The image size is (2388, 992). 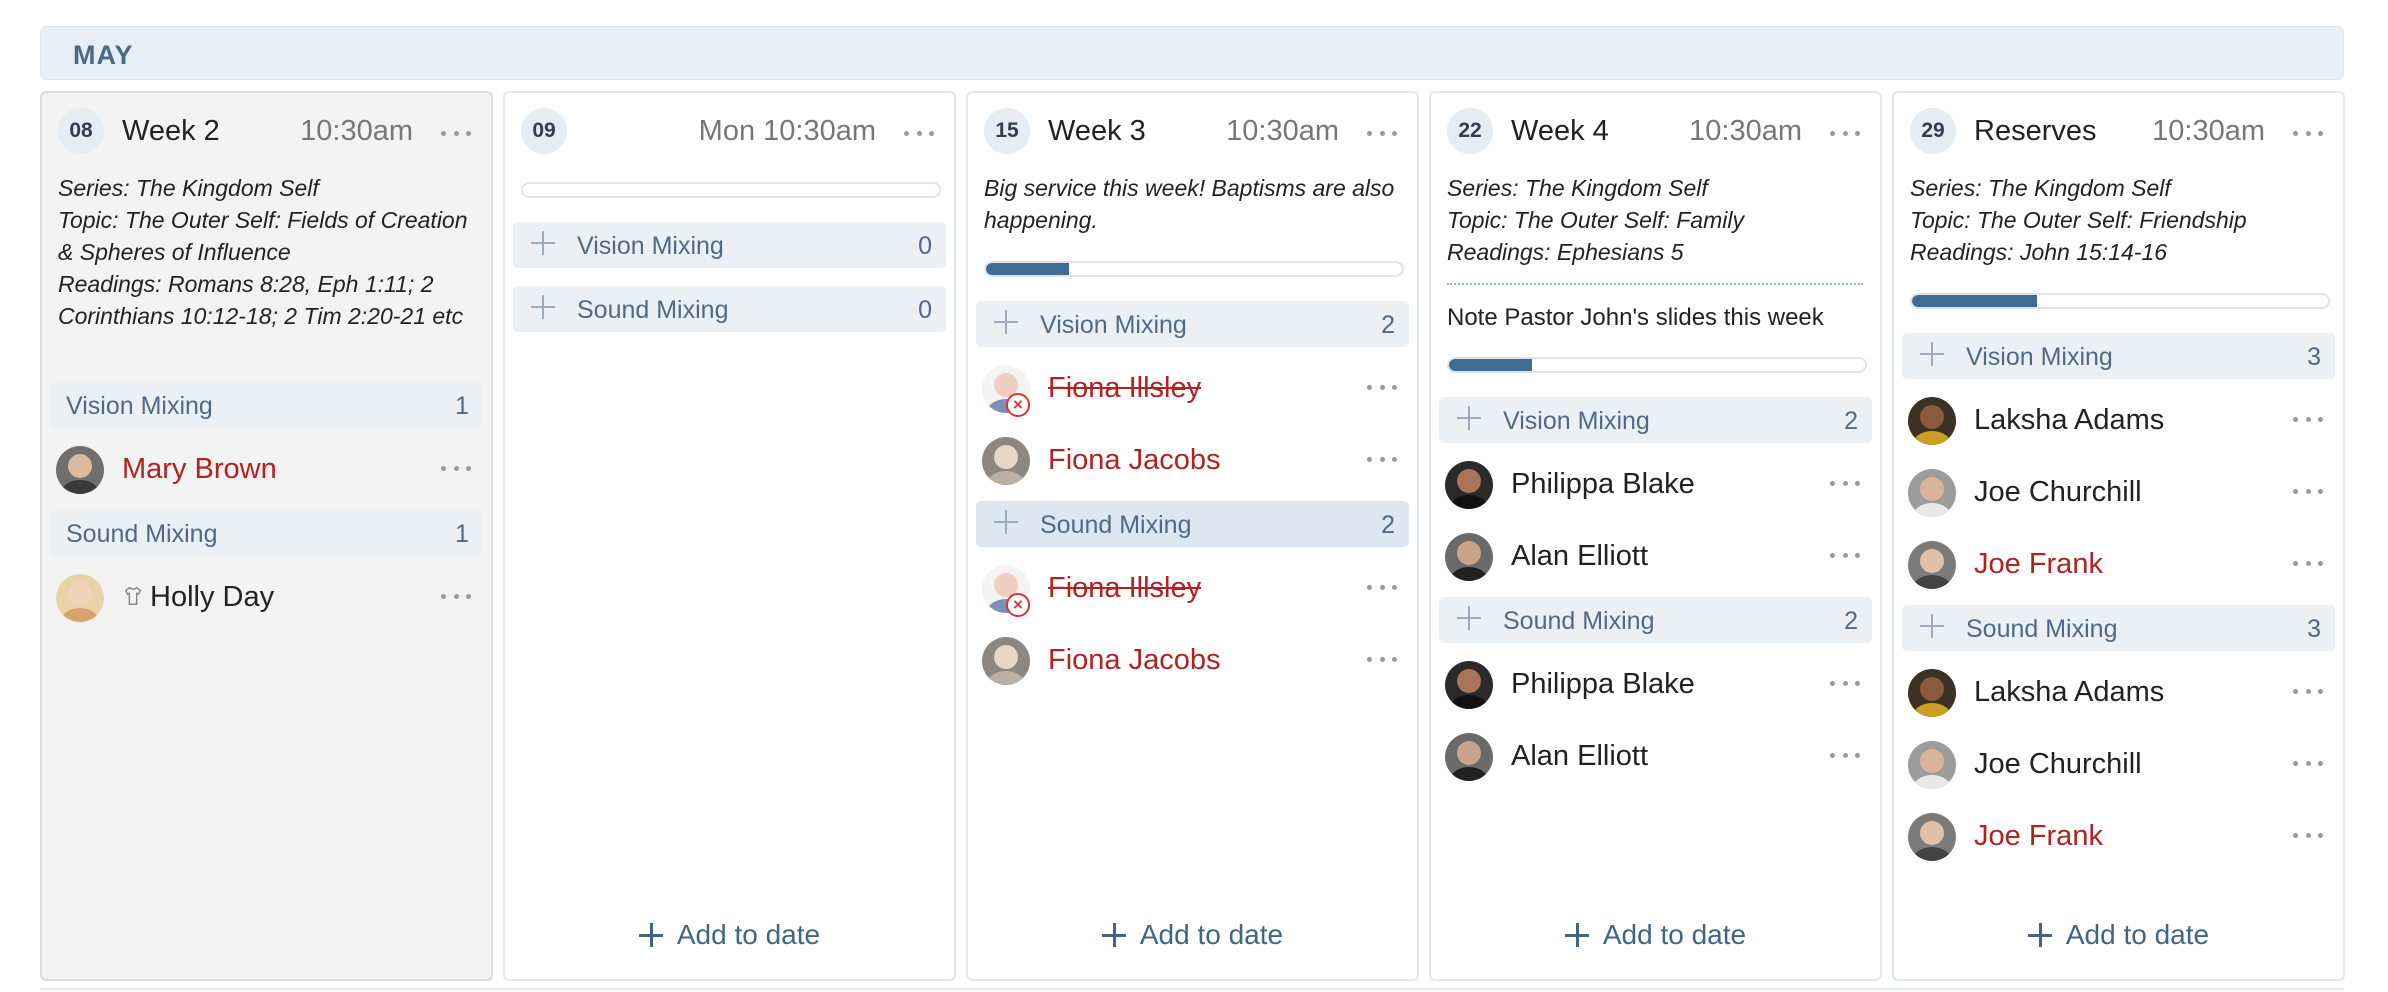 I want to click on person-row: Holly Day, so click(x=266, y=598).